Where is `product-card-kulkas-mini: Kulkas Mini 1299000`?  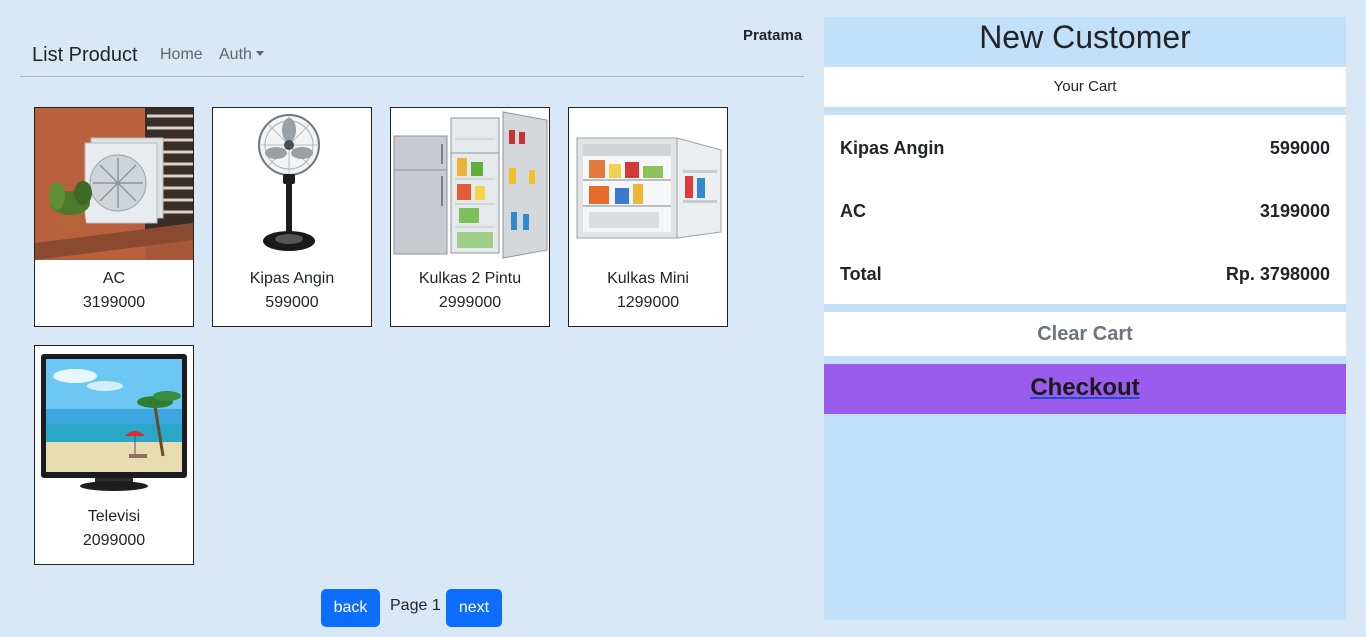 product-card-kulkas-mini: Kulkas Mini 1299000 is located at coordinates (648, 217).